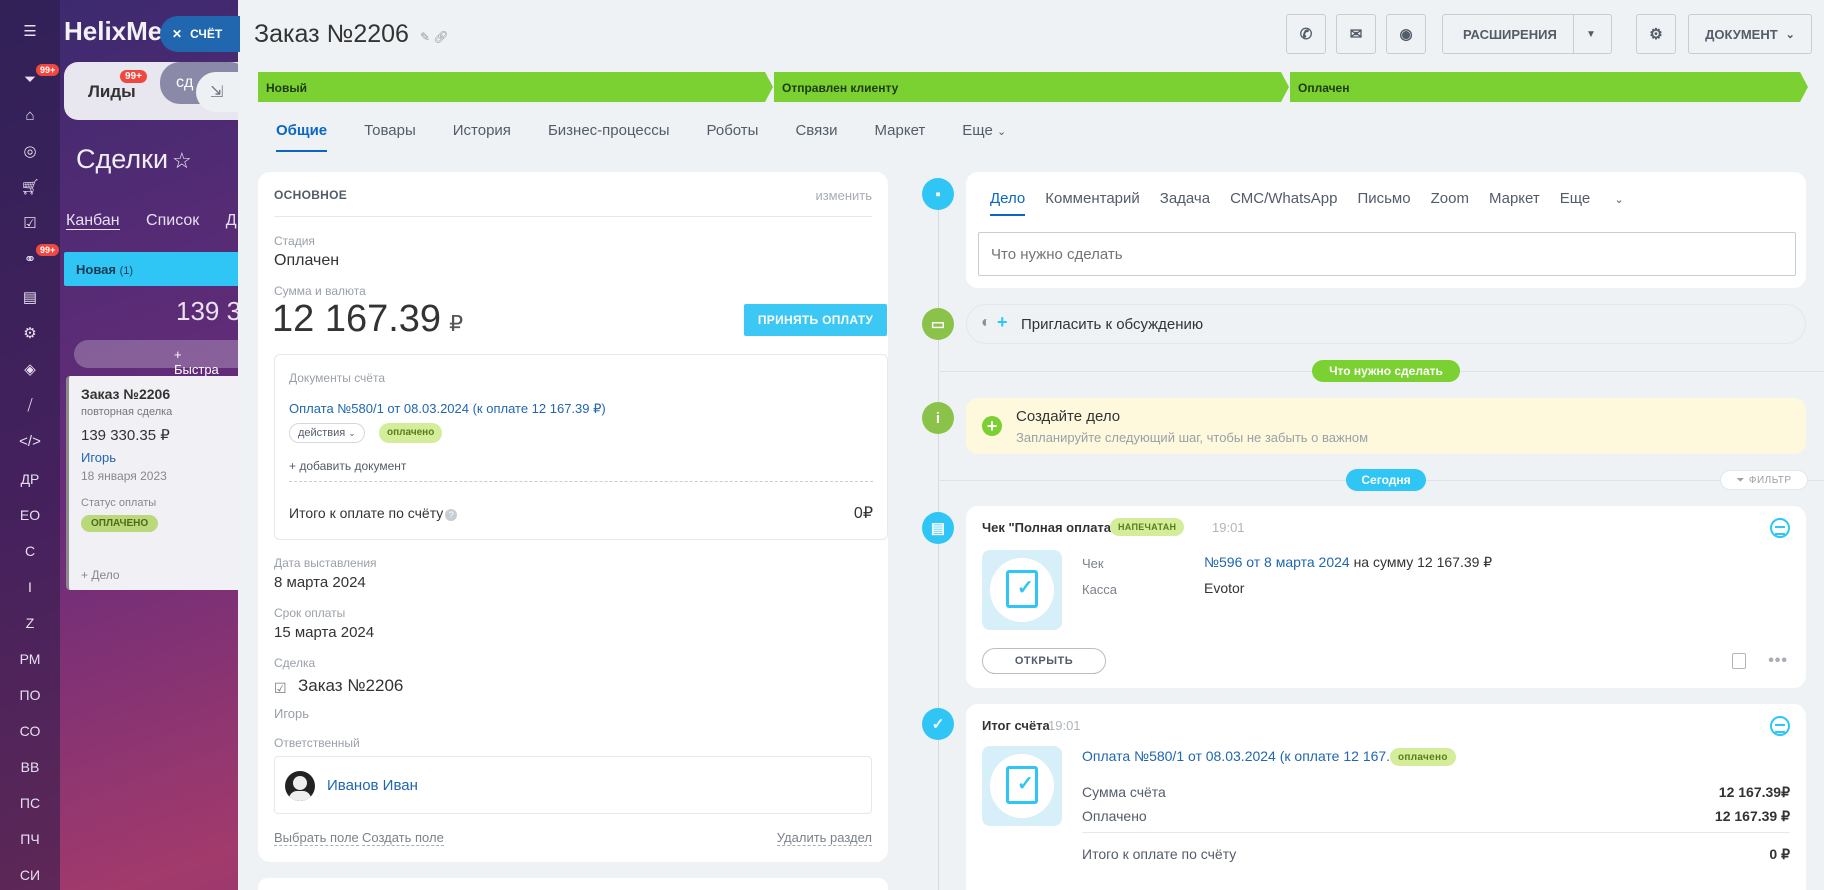 The height and width of the screenshot is (890, 1824). Describe the element at coordinates (1779, 854) in the screenshot. I see `invoice-due-value: 0 ₽` at that location.